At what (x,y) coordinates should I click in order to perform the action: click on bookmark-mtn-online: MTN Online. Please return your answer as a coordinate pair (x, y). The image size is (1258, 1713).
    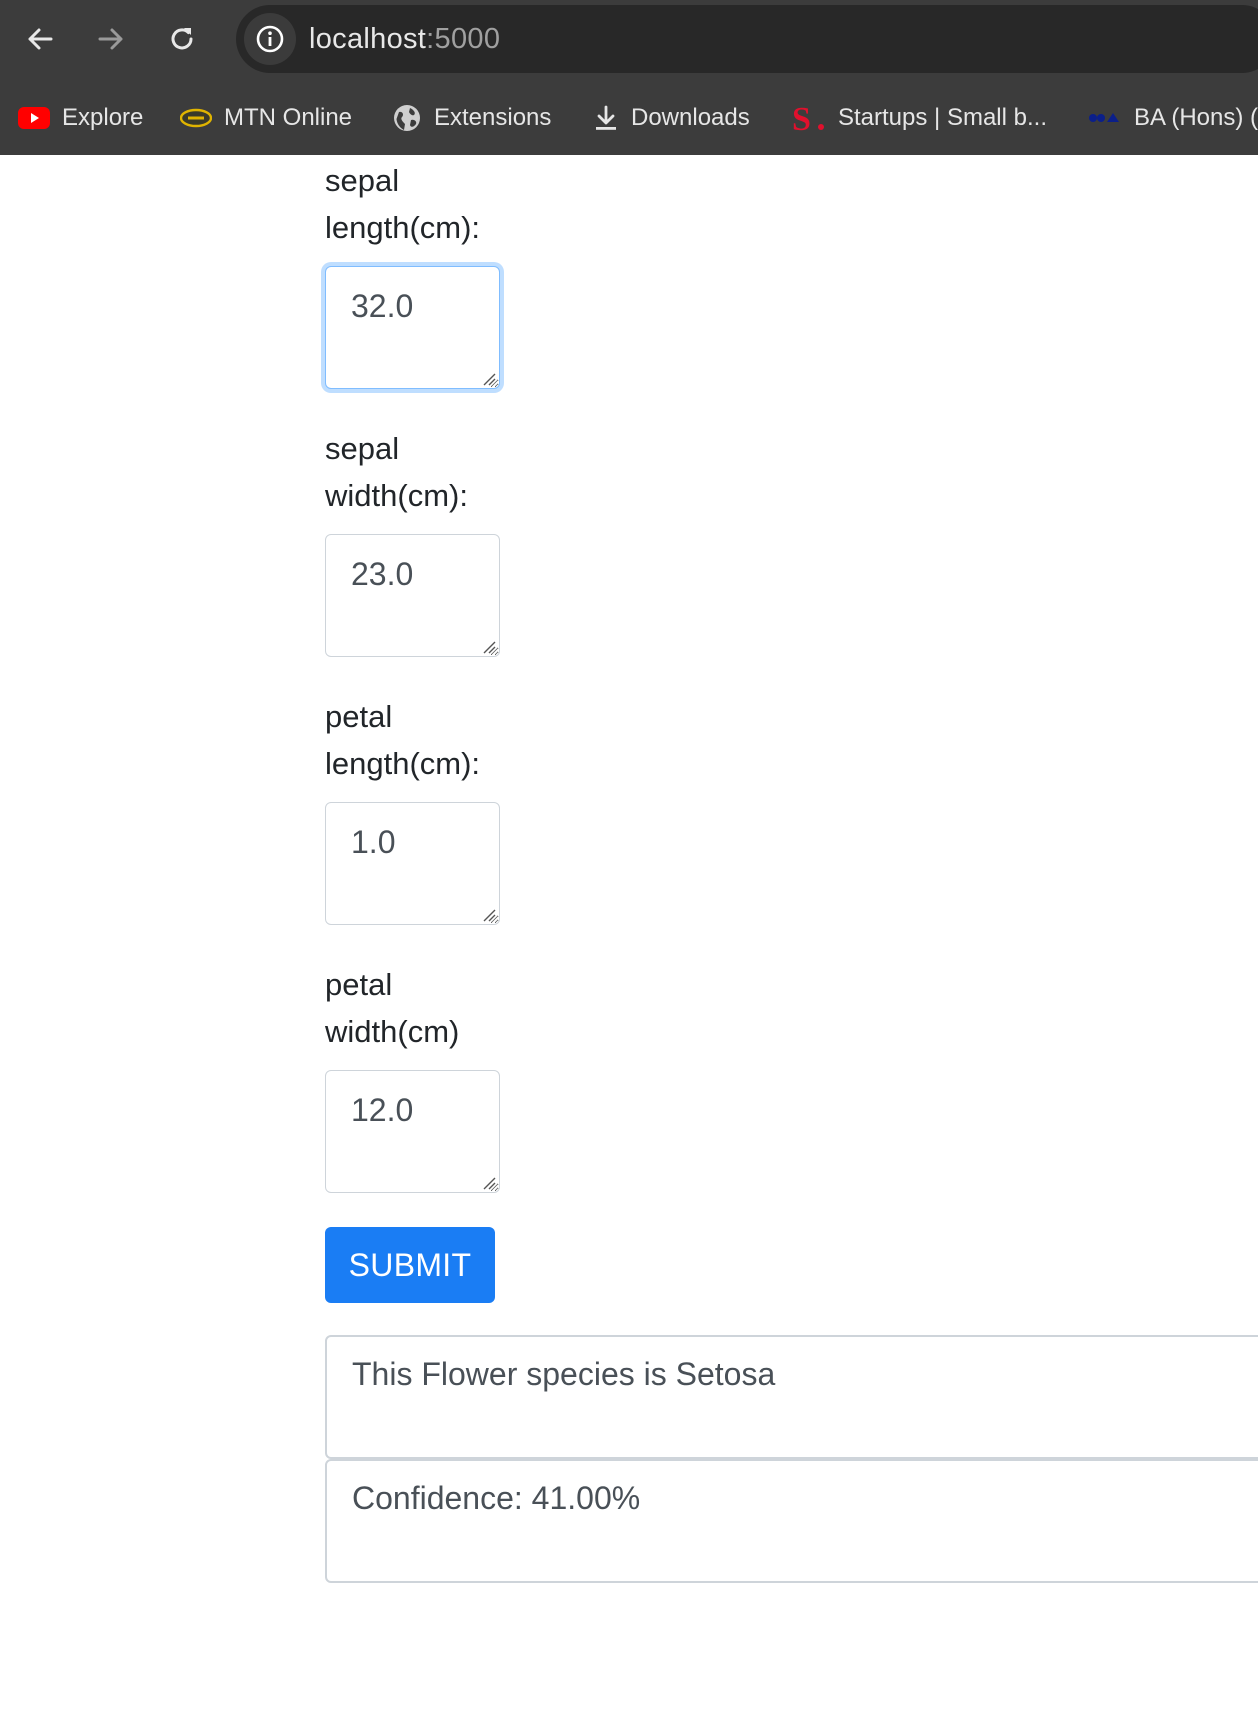
    Looking at the image, I should click on (266, 118).